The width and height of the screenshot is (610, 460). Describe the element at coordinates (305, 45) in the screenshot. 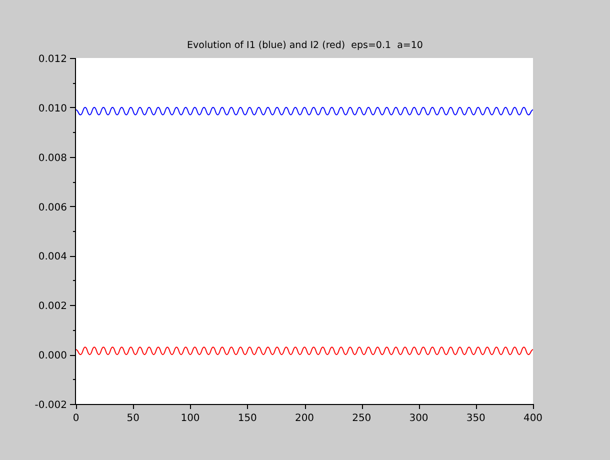

I see `chart-title: Evolution of I1 (blue) and I2 (red) eps=0.1 a=10` at that location.